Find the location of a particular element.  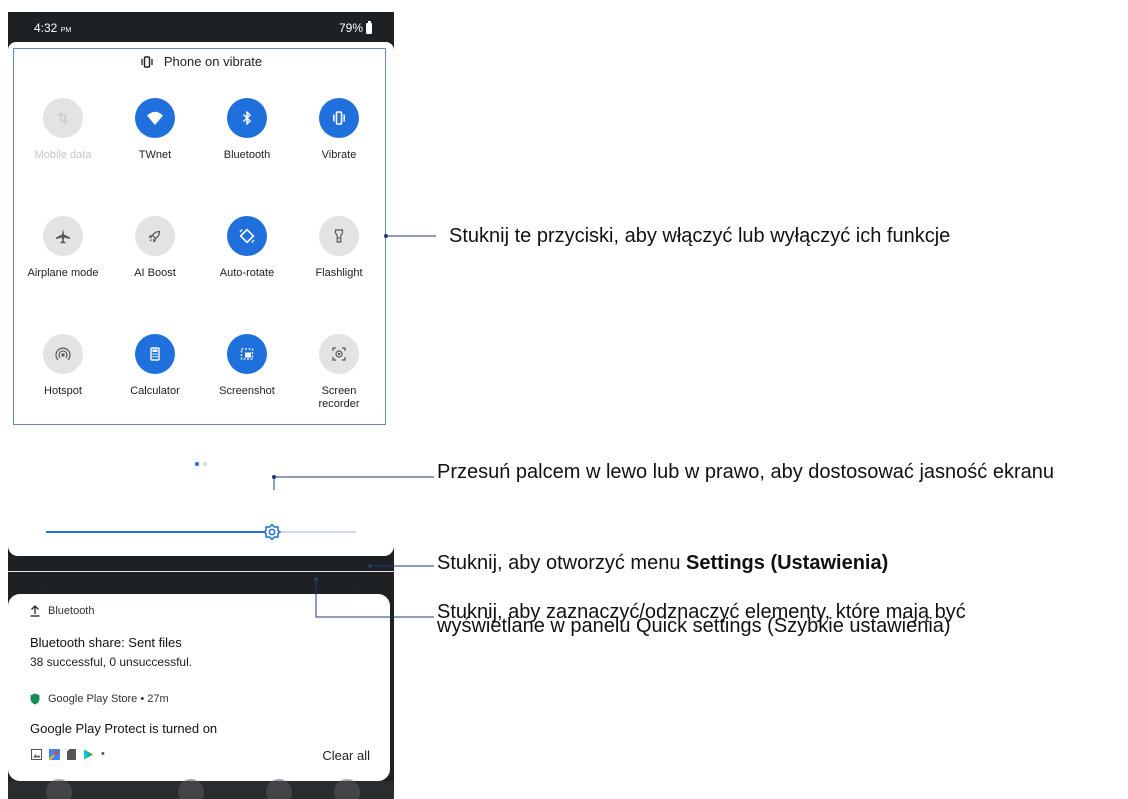

mobile-data-icon is located at coordinates (63, 118).